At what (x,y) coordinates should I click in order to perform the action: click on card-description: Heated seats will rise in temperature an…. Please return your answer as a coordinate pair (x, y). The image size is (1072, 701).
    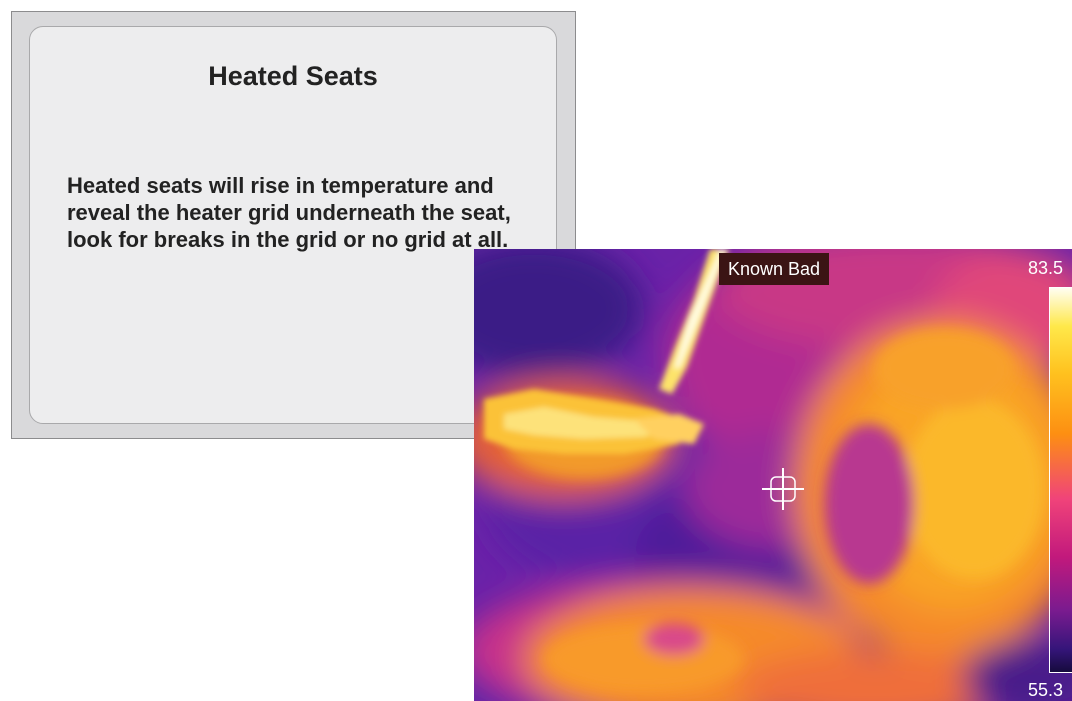
    Looking at the image, I should click on (289, 212).